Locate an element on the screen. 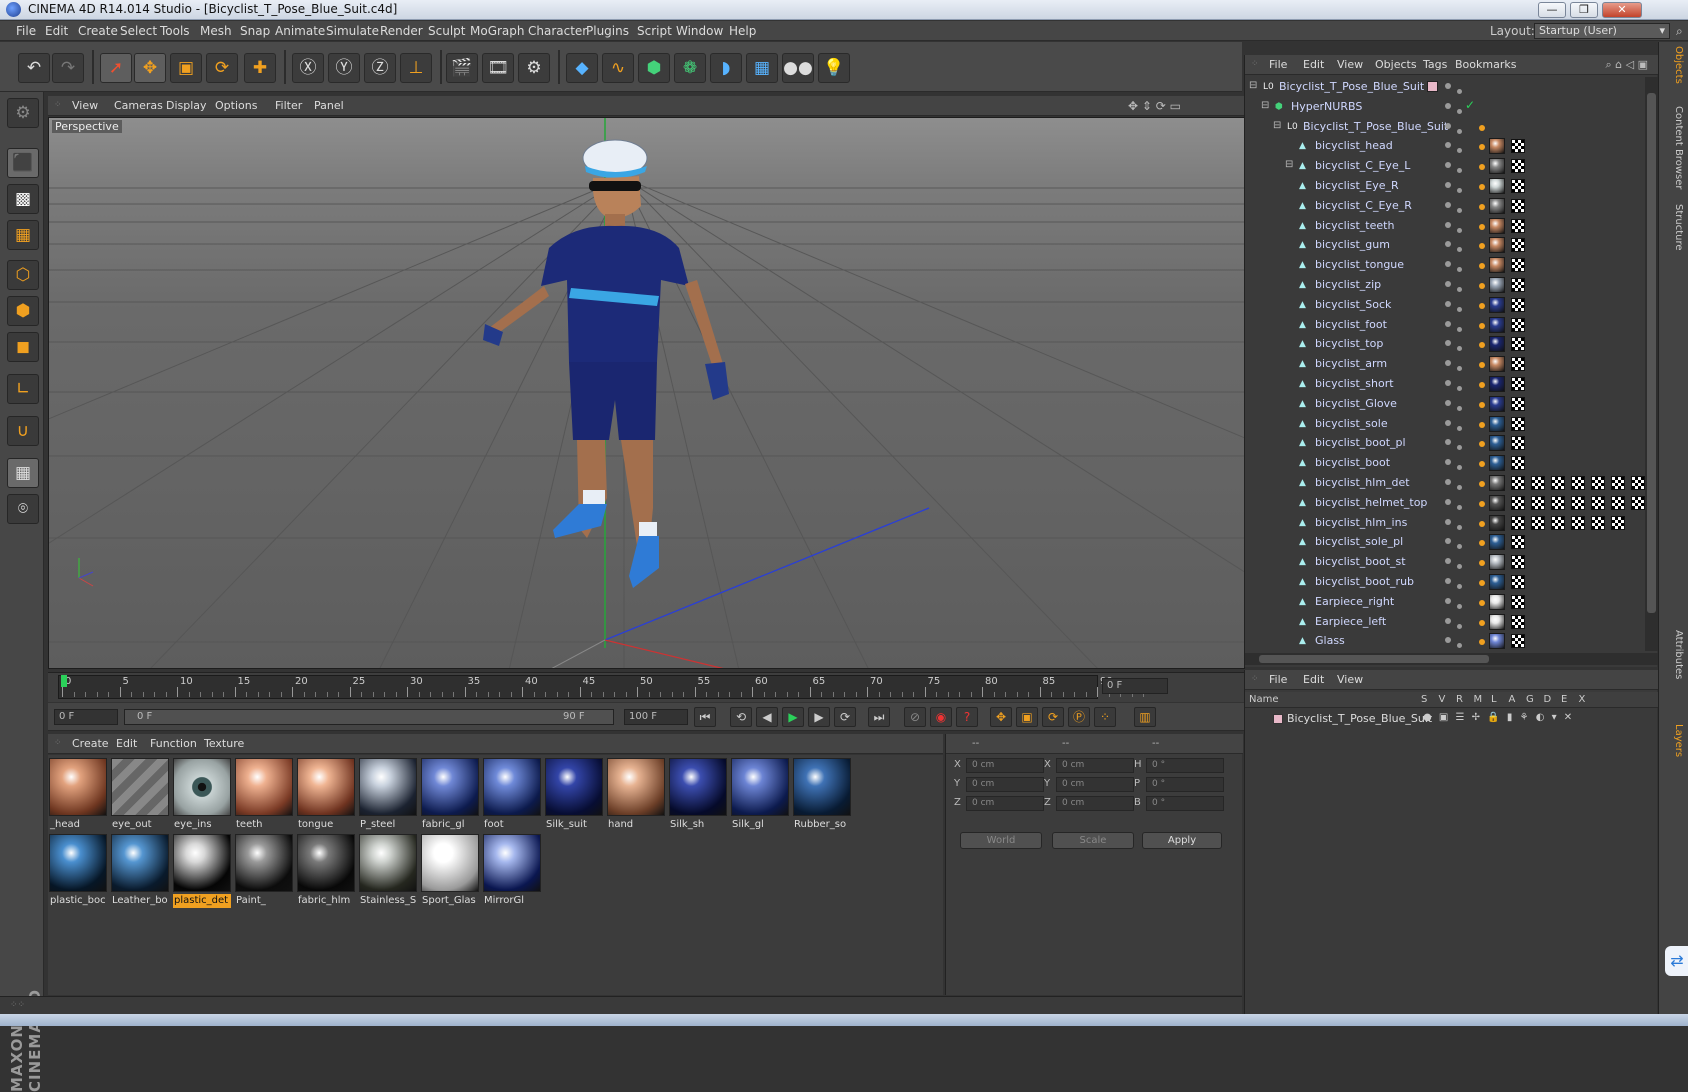 The width and height of the screenshot is (1688, 1092). material-swatch: Sport_Glas is located at coordinates (450, 871).